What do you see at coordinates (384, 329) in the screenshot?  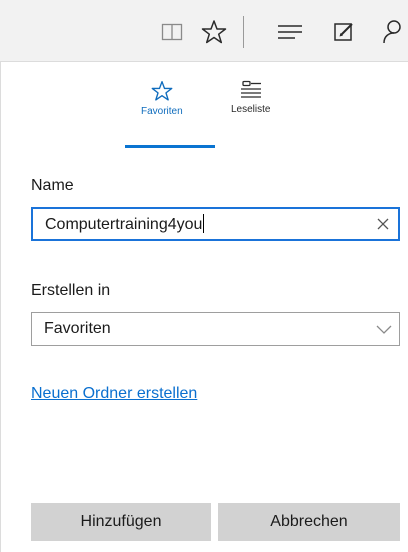 I see `chevron-down-icon` at bounding box center [384, 329].